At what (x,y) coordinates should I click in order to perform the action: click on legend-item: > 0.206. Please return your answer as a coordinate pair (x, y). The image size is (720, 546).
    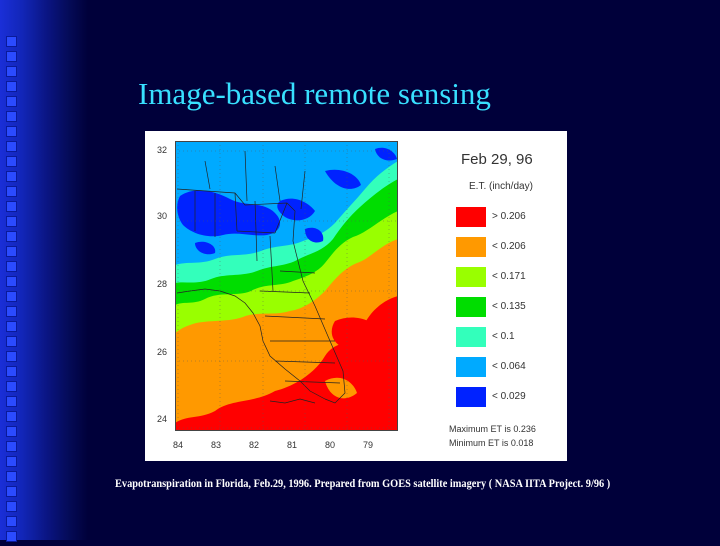
    Looking at the image, I should click on (506, 217).